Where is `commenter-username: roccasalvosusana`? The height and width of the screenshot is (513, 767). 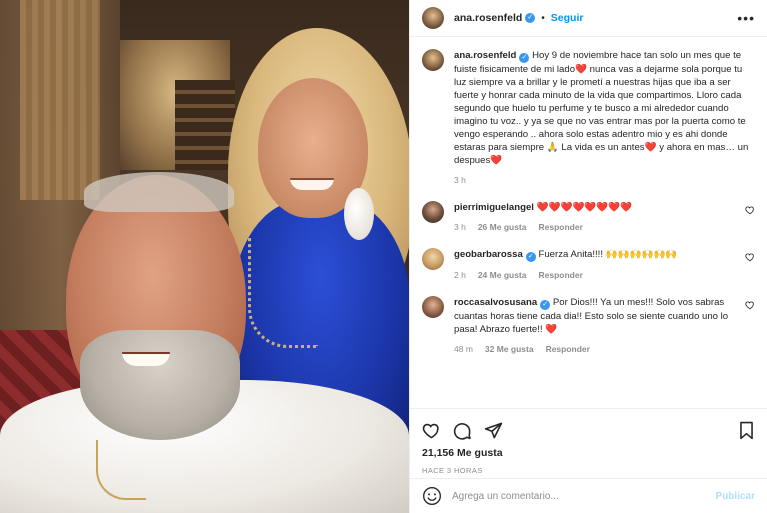
commenter-username: roccasalvosusana is located at coordinates (495, 302).